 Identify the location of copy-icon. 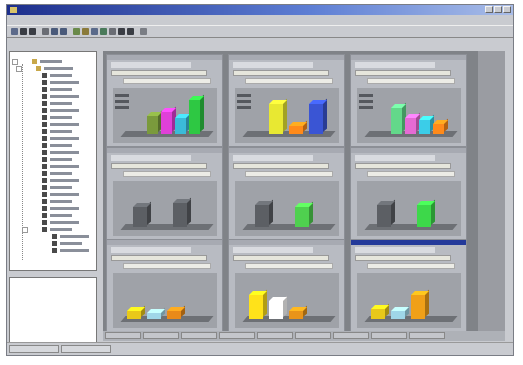
(63, 31).